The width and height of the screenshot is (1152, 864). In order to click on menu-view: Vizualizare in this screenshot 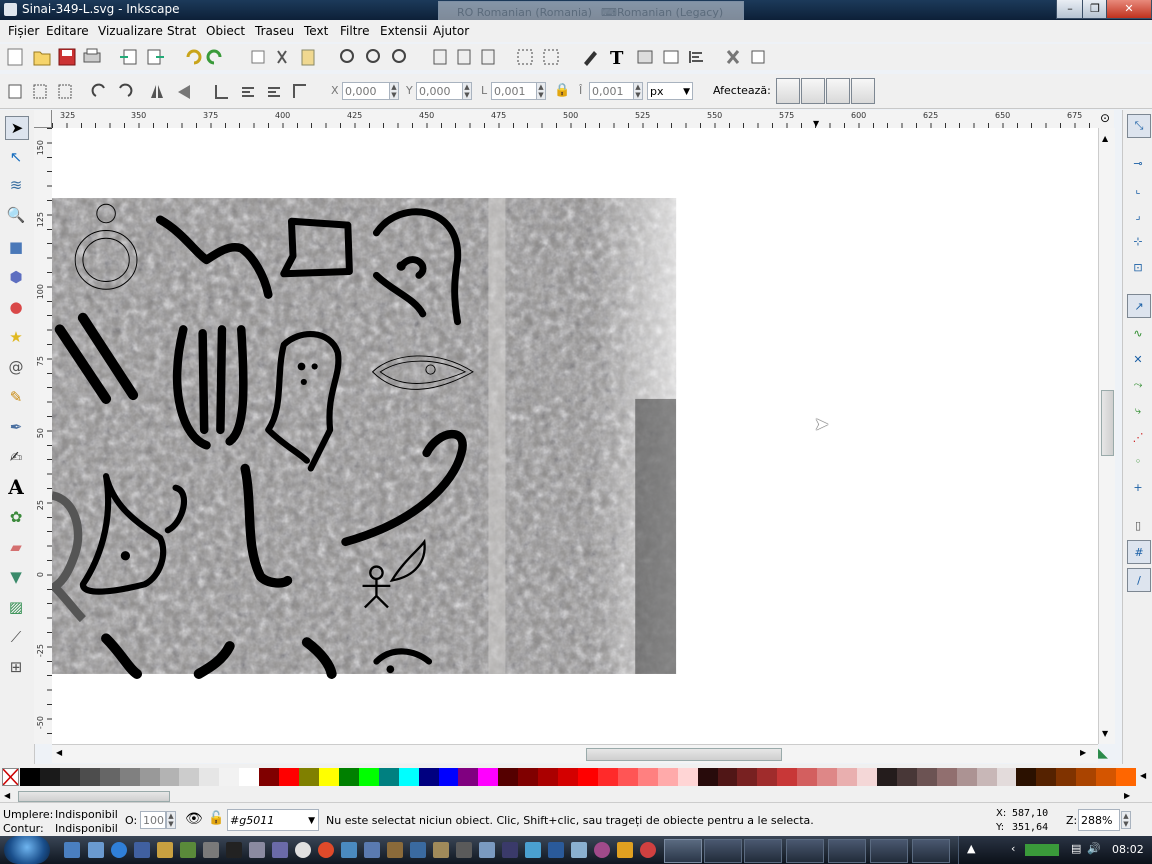, I will do `click(130, 31)`.